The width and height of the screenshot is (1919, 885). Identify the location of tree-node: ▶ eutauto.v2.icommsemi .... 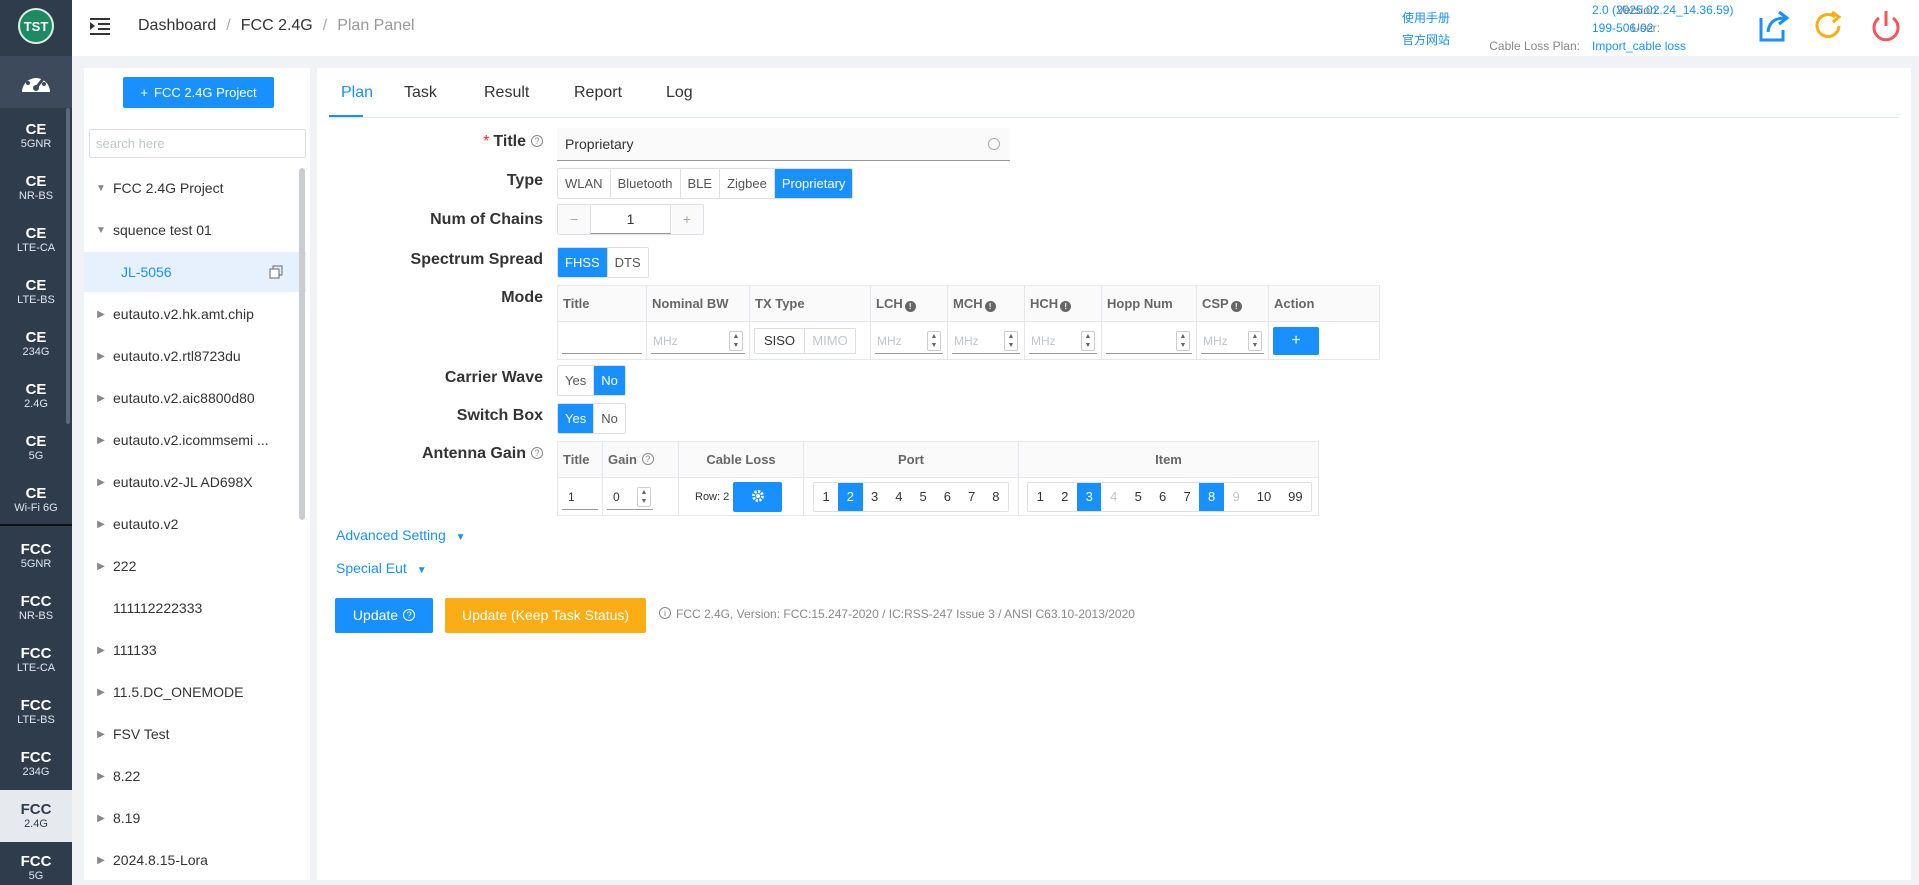
(195, 440).